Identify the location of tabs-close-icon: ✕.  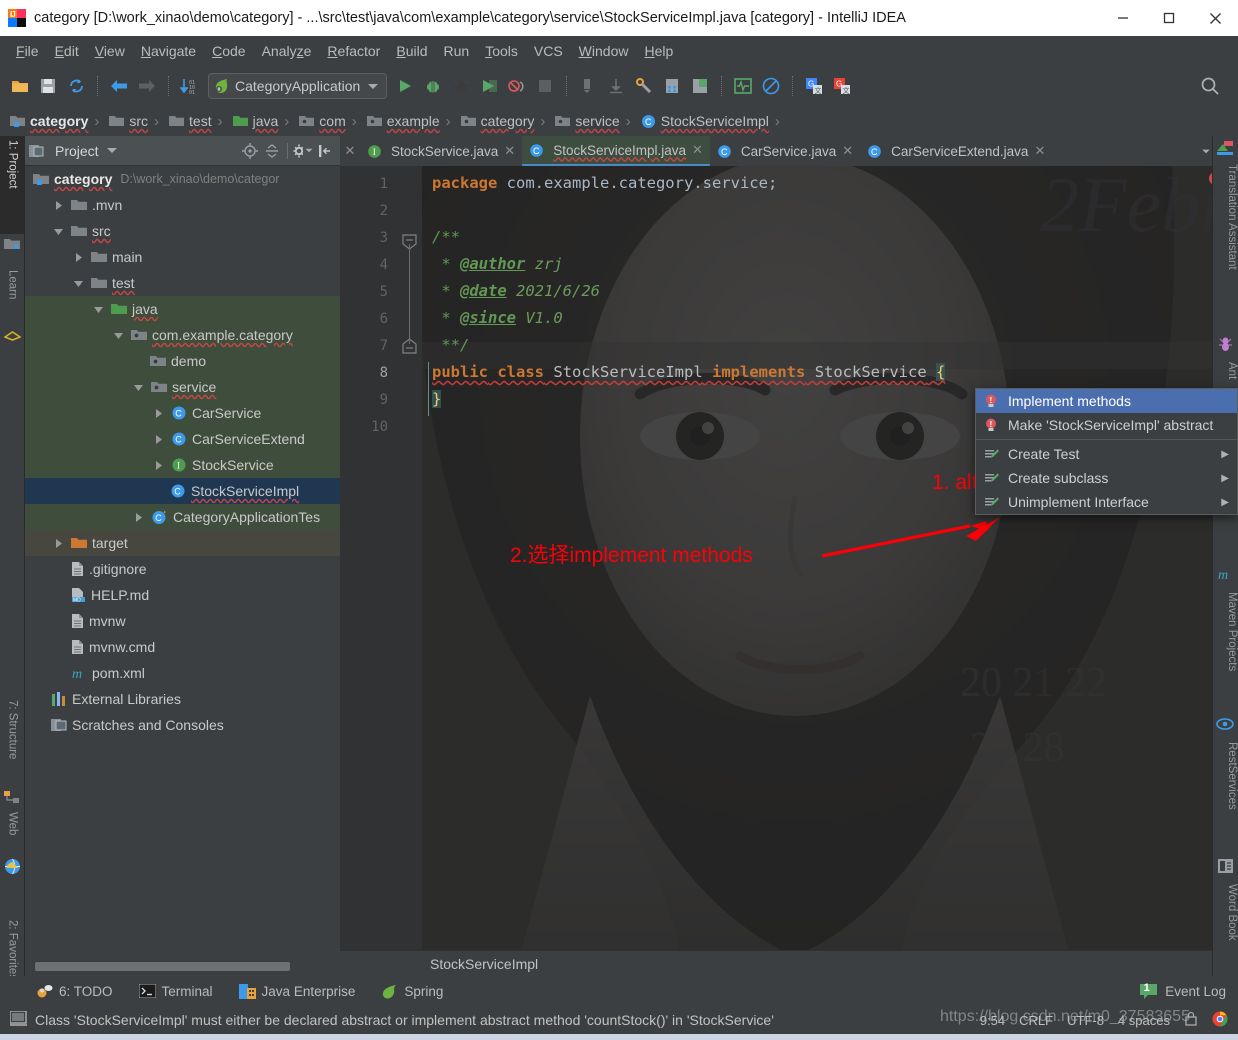
(350, 151).